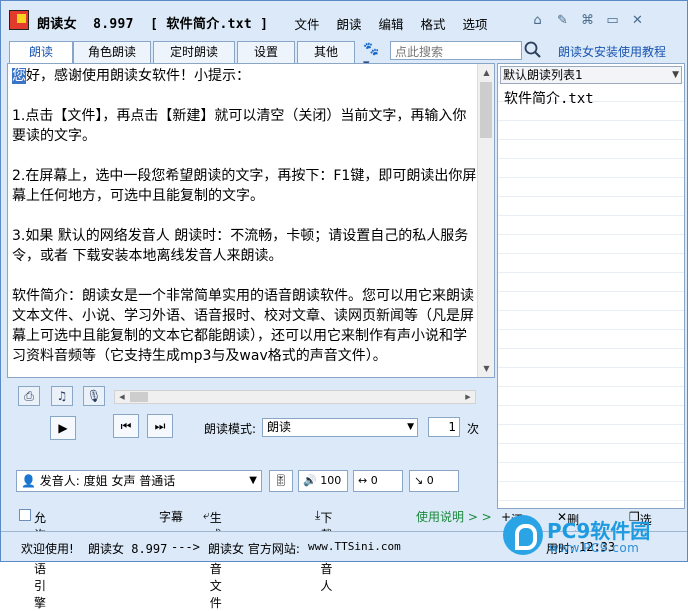 The width and height of the screenshot is (688, 611). Describe the element at coordinates (19, 76) in the screenshot. I see `editor-selection: 您` at that location.